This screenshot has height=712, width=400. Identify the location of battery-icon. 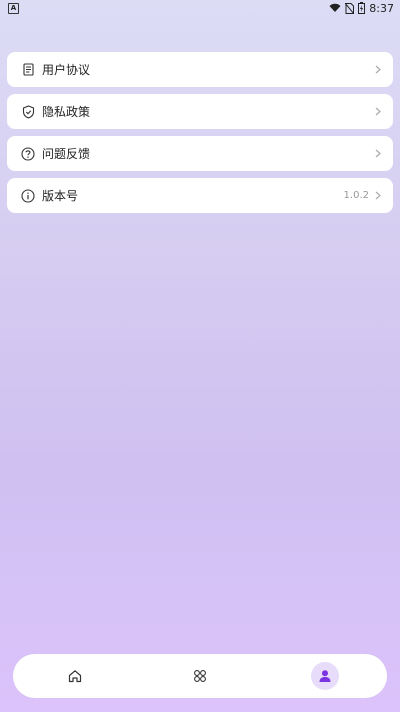
(362, 8).